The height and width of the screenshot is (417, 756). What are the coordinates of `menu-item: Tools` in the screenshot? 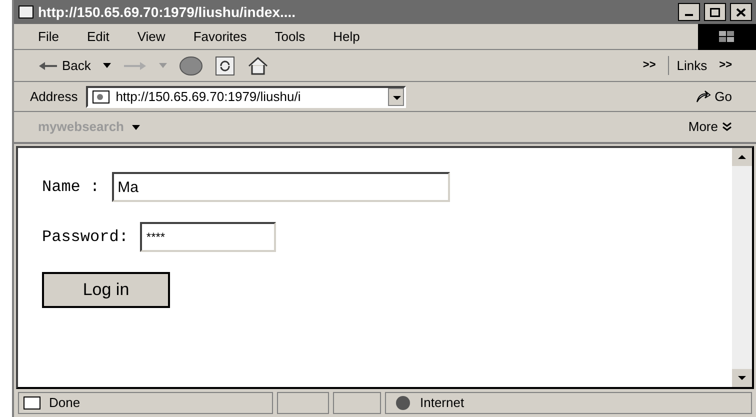 It's located at (290, 36).